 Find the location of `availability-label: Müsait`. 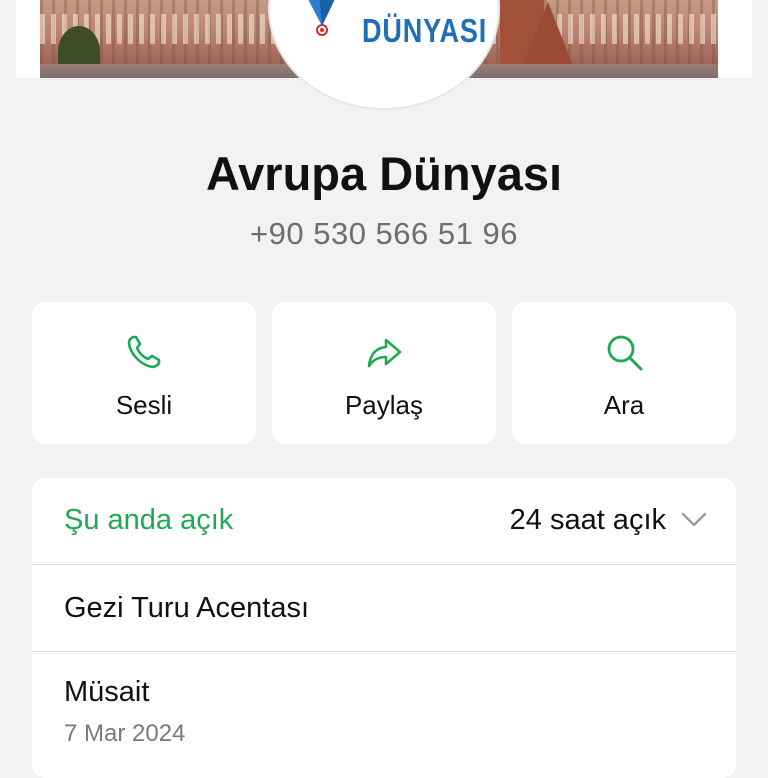

availability-label: Müsait is located at coordinates (107, 692).